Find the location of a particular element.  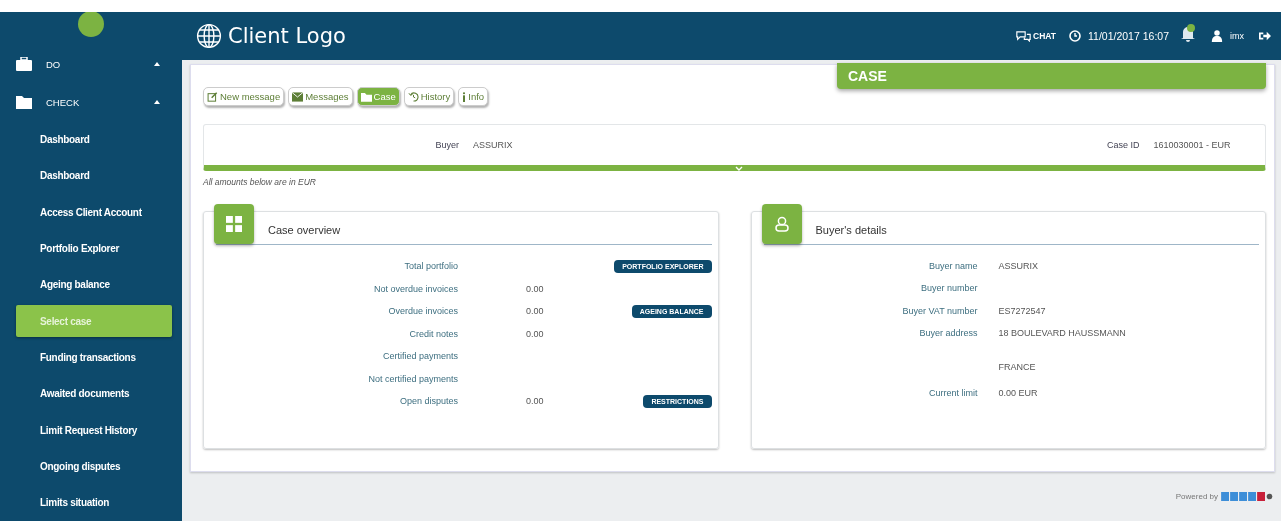

vendor-logo-drawing is located at coordinates (1247, 496).